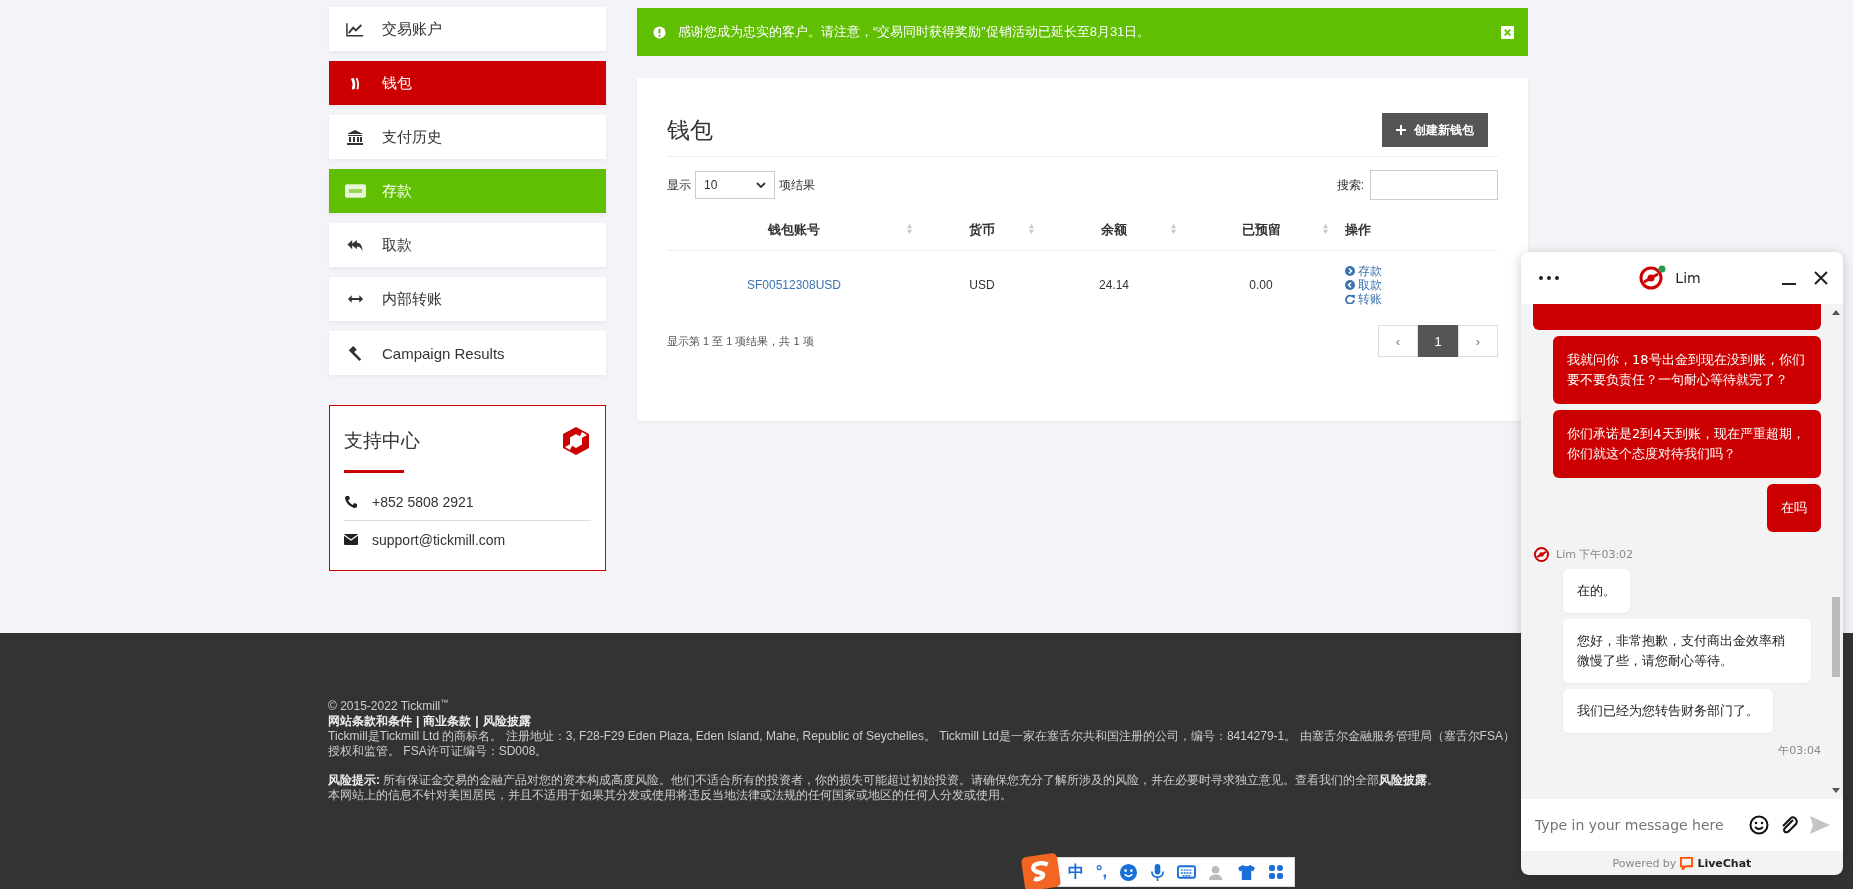 The width and height of the screenshot is (1853, 889). I want to click on sidebar-item: 钱包, so click(467, 83).